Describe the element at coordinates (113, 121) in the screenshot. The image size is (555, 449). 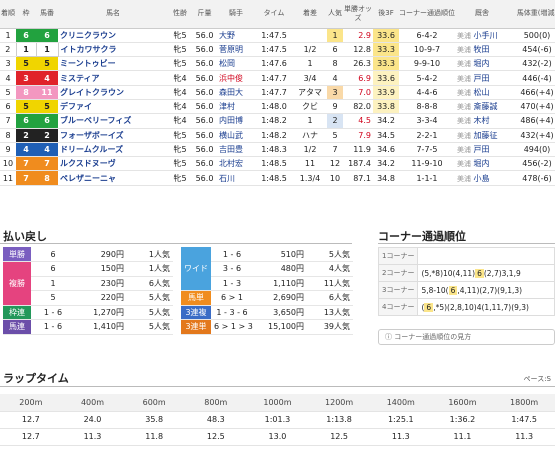
I see `horse-name-link: ブルーベリーフィズ` at that location.